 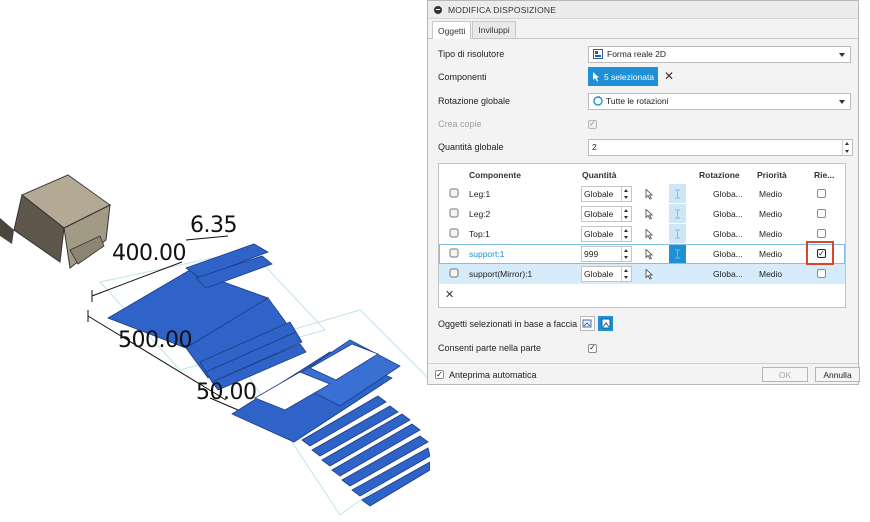 I want to click on global-rotation-value: Tutte le rotazioni, so click(x=637, y=101).